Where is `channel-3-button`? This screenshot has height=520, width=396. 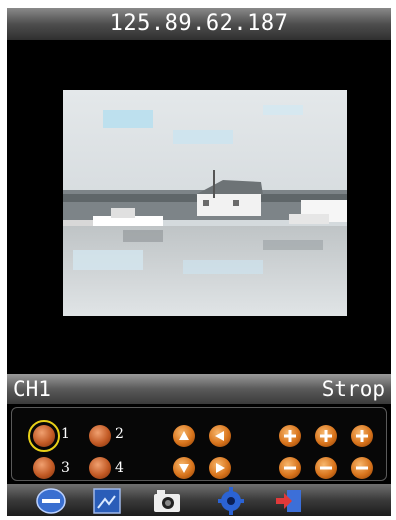 channel-3-button is located at coordinates (44, 468).